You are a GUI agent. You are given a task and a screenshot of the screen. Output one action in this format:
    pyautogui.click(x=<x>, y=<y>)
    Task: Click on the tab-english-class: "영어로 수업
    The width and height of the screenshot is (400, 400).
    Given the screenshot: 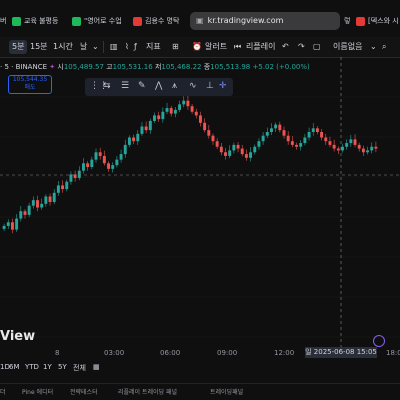 What is the action you would take?
    pyautogui.click(x=100, y=21)
    